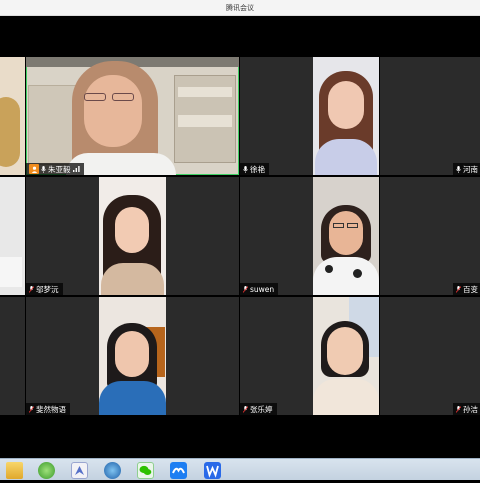 This screenshot has height=483, width=480. I want to click on participant-tile: 河南, so click(430, 116).